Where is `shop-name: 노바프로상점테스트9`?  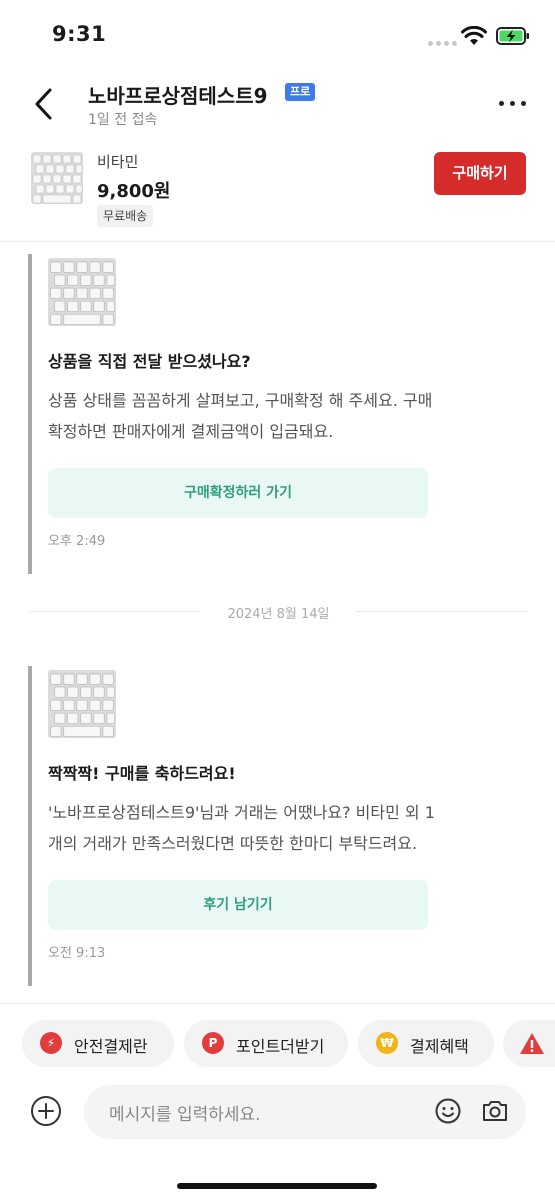 shop-name: 노바프로상점테스트9 is located at coordinates (178, 94).